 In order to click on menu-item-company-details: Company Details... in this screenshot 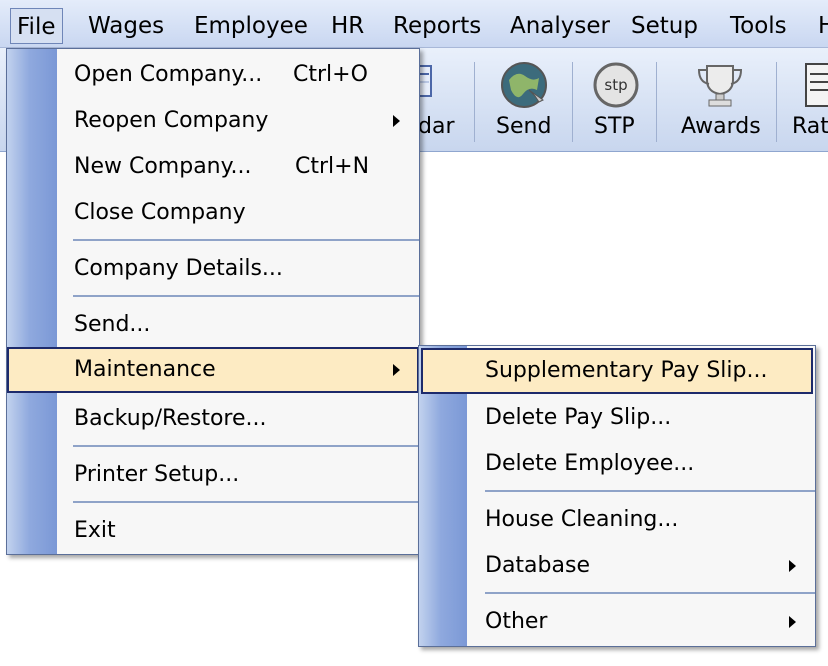, I will do `click(213, 269)`.